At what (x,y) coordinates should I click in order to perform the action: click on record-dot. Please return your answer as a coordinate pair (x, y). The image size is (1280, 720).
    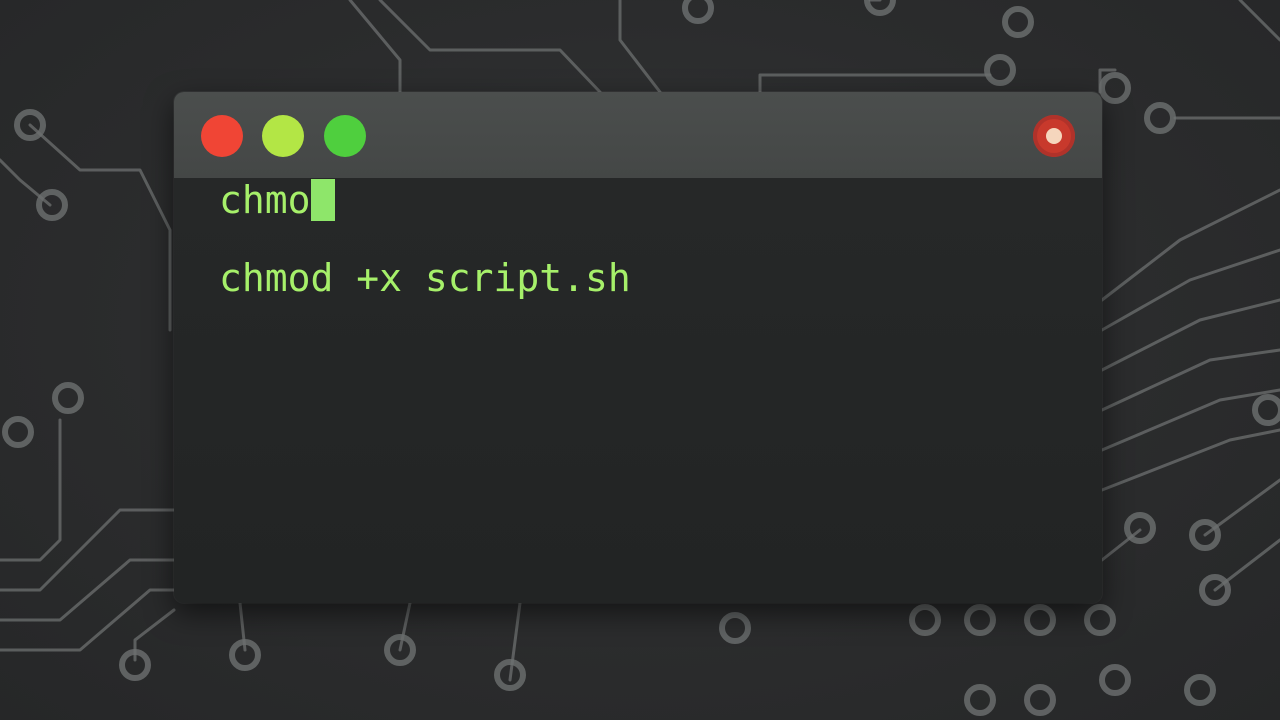
    Looking at the image, I should click on (1054, 136).